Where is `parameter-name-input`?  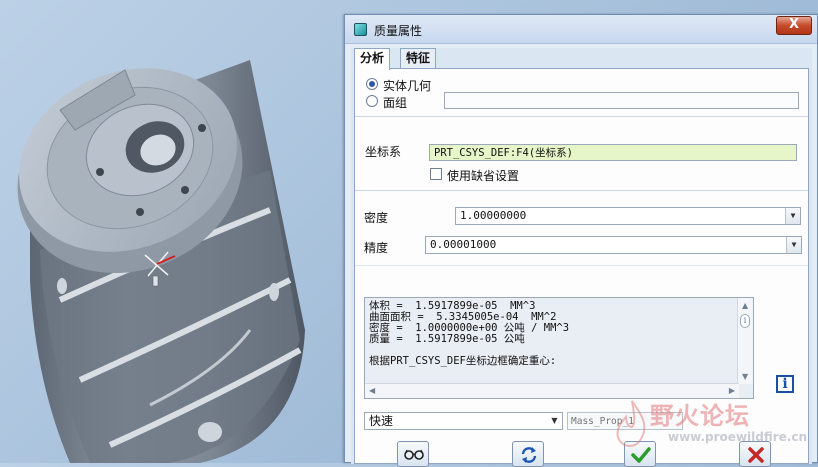 parameter-name-input is located at coordinates (625, 421).